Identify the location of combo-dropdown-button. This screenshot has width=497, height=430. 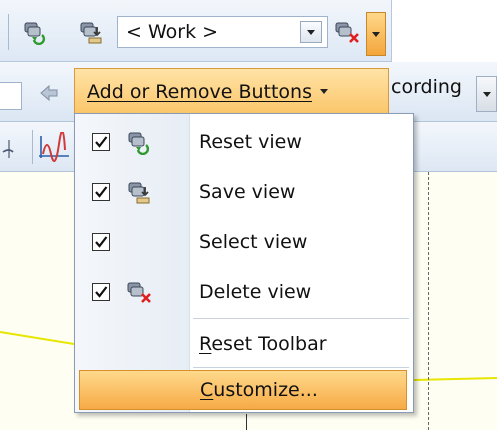
(311, 32).